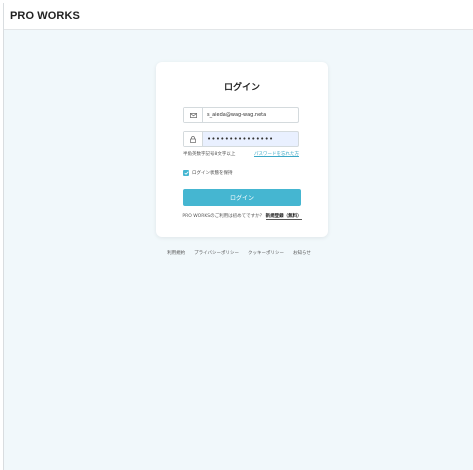  I want to click on lock-icon, so click(193, 139).